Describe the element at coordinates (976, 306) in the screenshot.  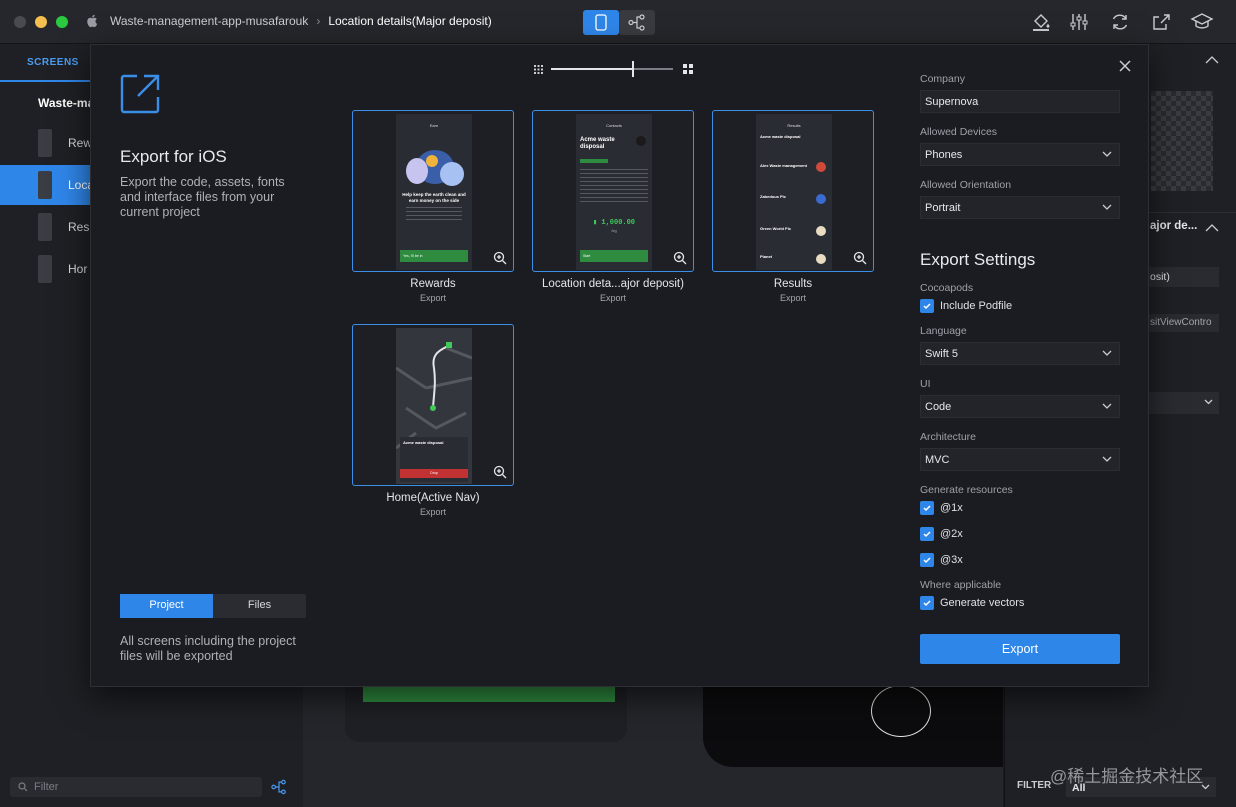
I see `checkbox-label: Include Podfile` at that location.